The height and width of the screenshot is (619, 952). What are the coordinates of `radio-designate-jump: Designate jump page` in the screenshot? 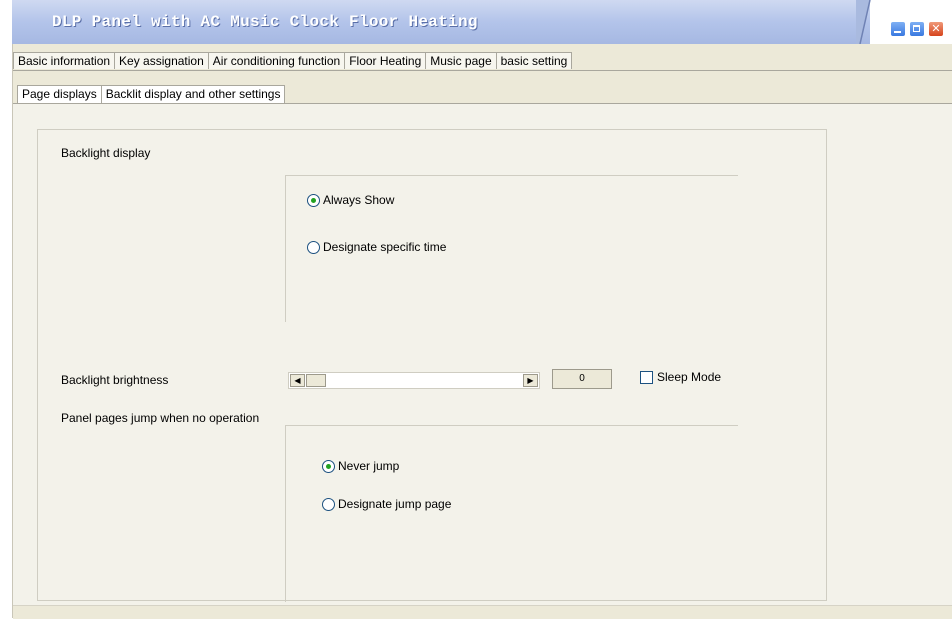 It's located at (386, 504).